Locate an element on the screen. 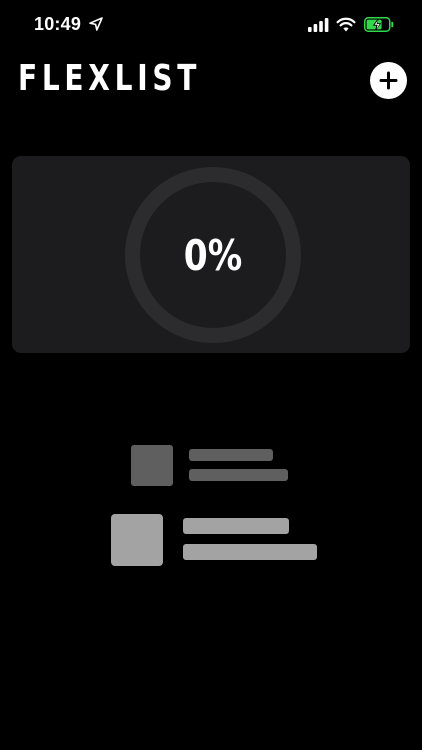 The image size is (422, 750). progress-percentage: 0% is located at coordinates (213, 255).